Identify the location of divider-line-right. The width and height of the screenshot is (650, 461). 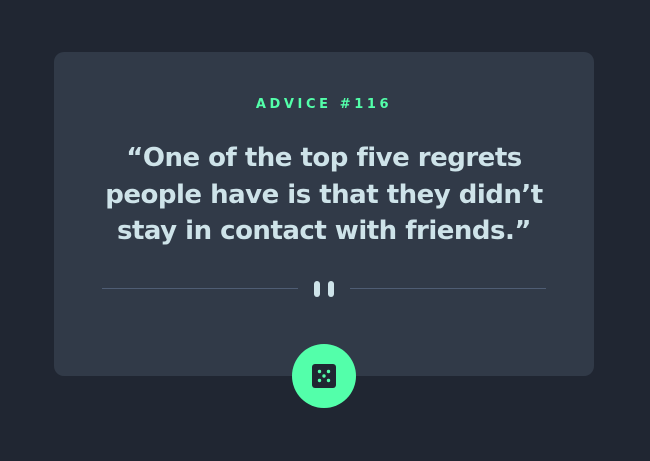
(448, 288).